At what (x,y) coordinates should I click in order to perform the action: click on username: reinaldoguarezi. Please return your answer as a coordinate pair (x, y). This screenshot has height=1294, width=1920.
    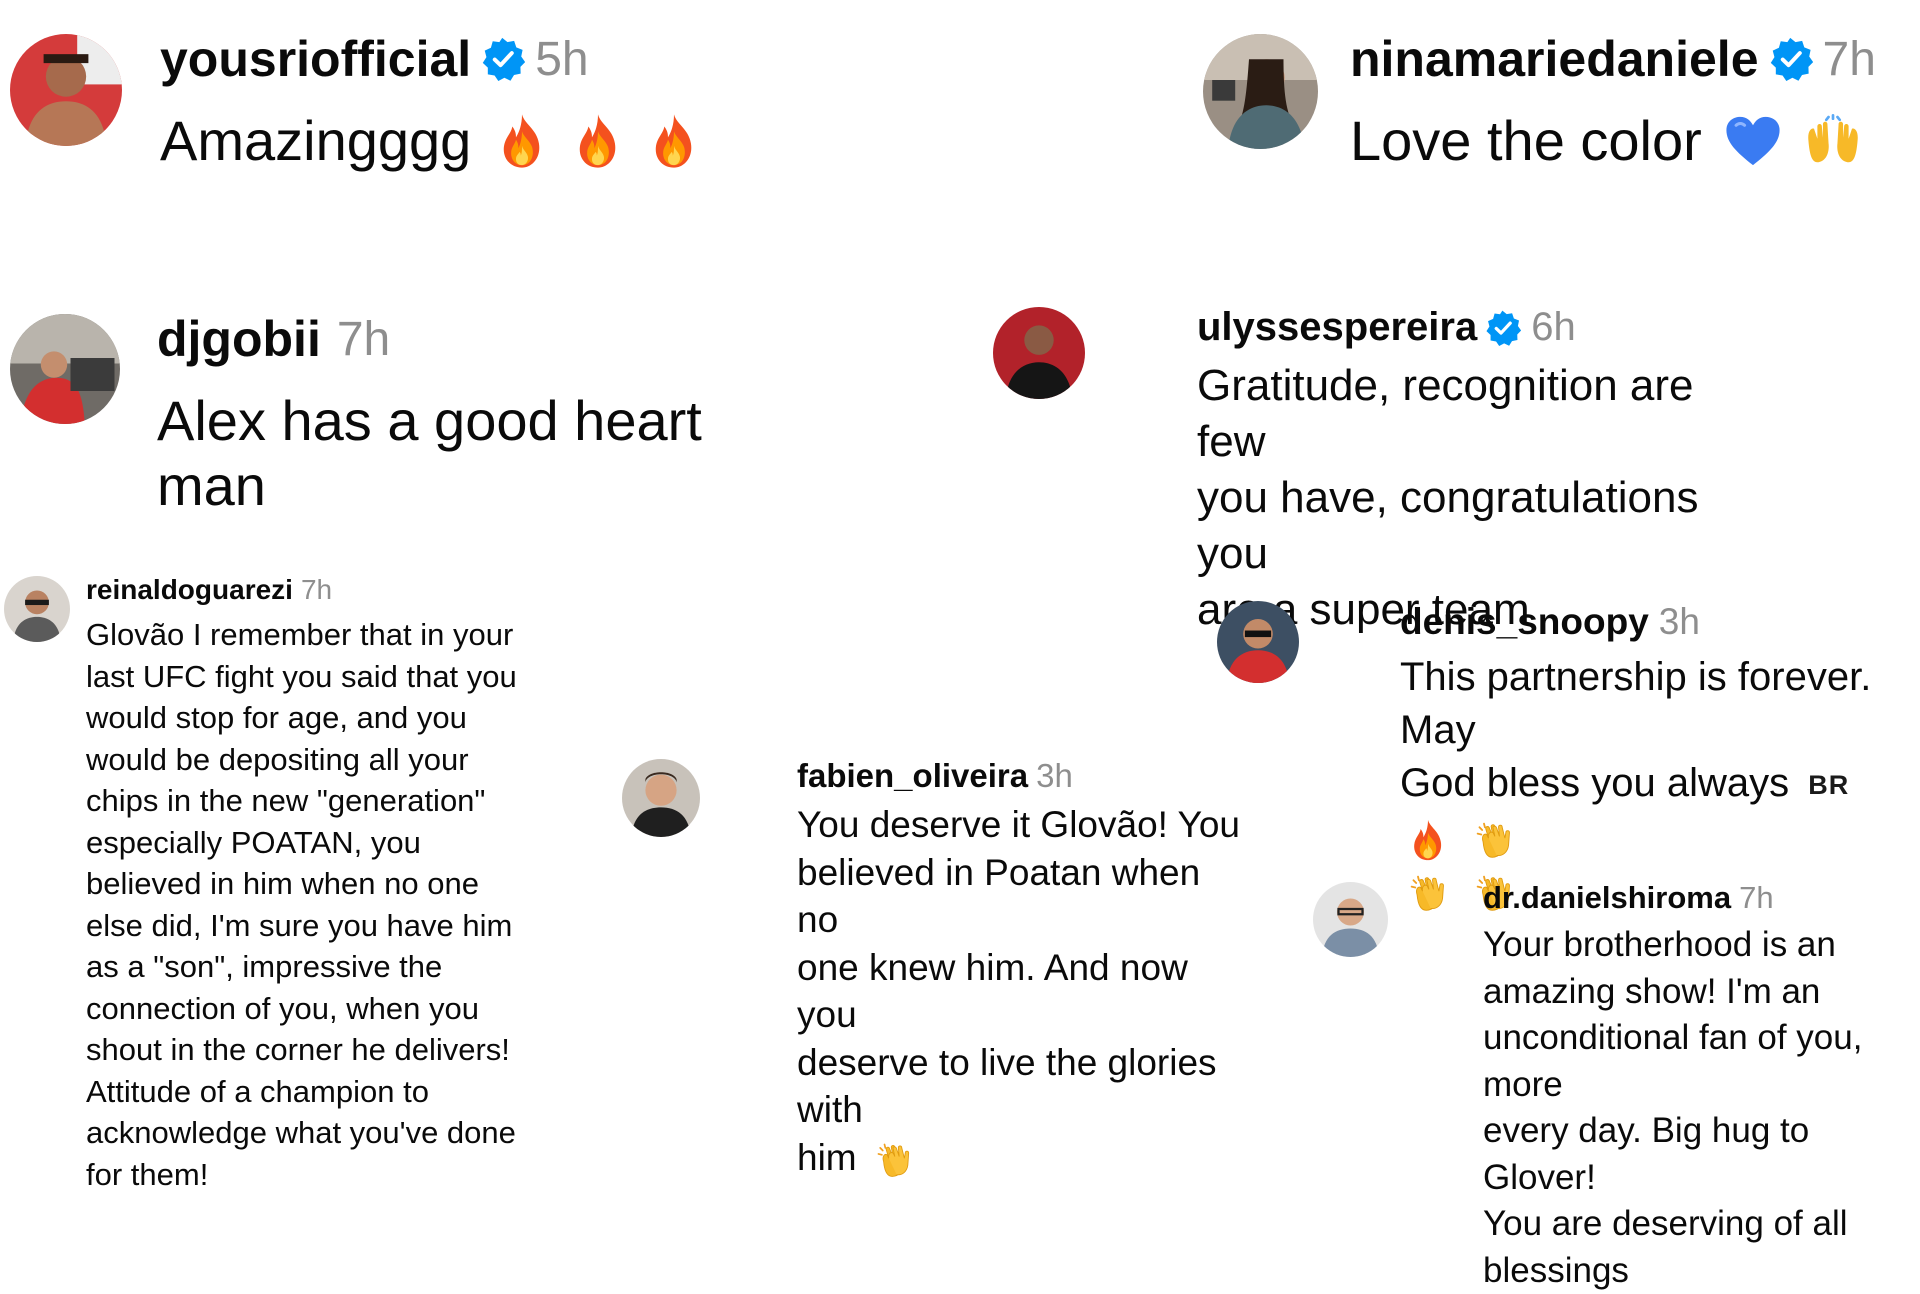
    Looking at the image, I should click on (189, 590).